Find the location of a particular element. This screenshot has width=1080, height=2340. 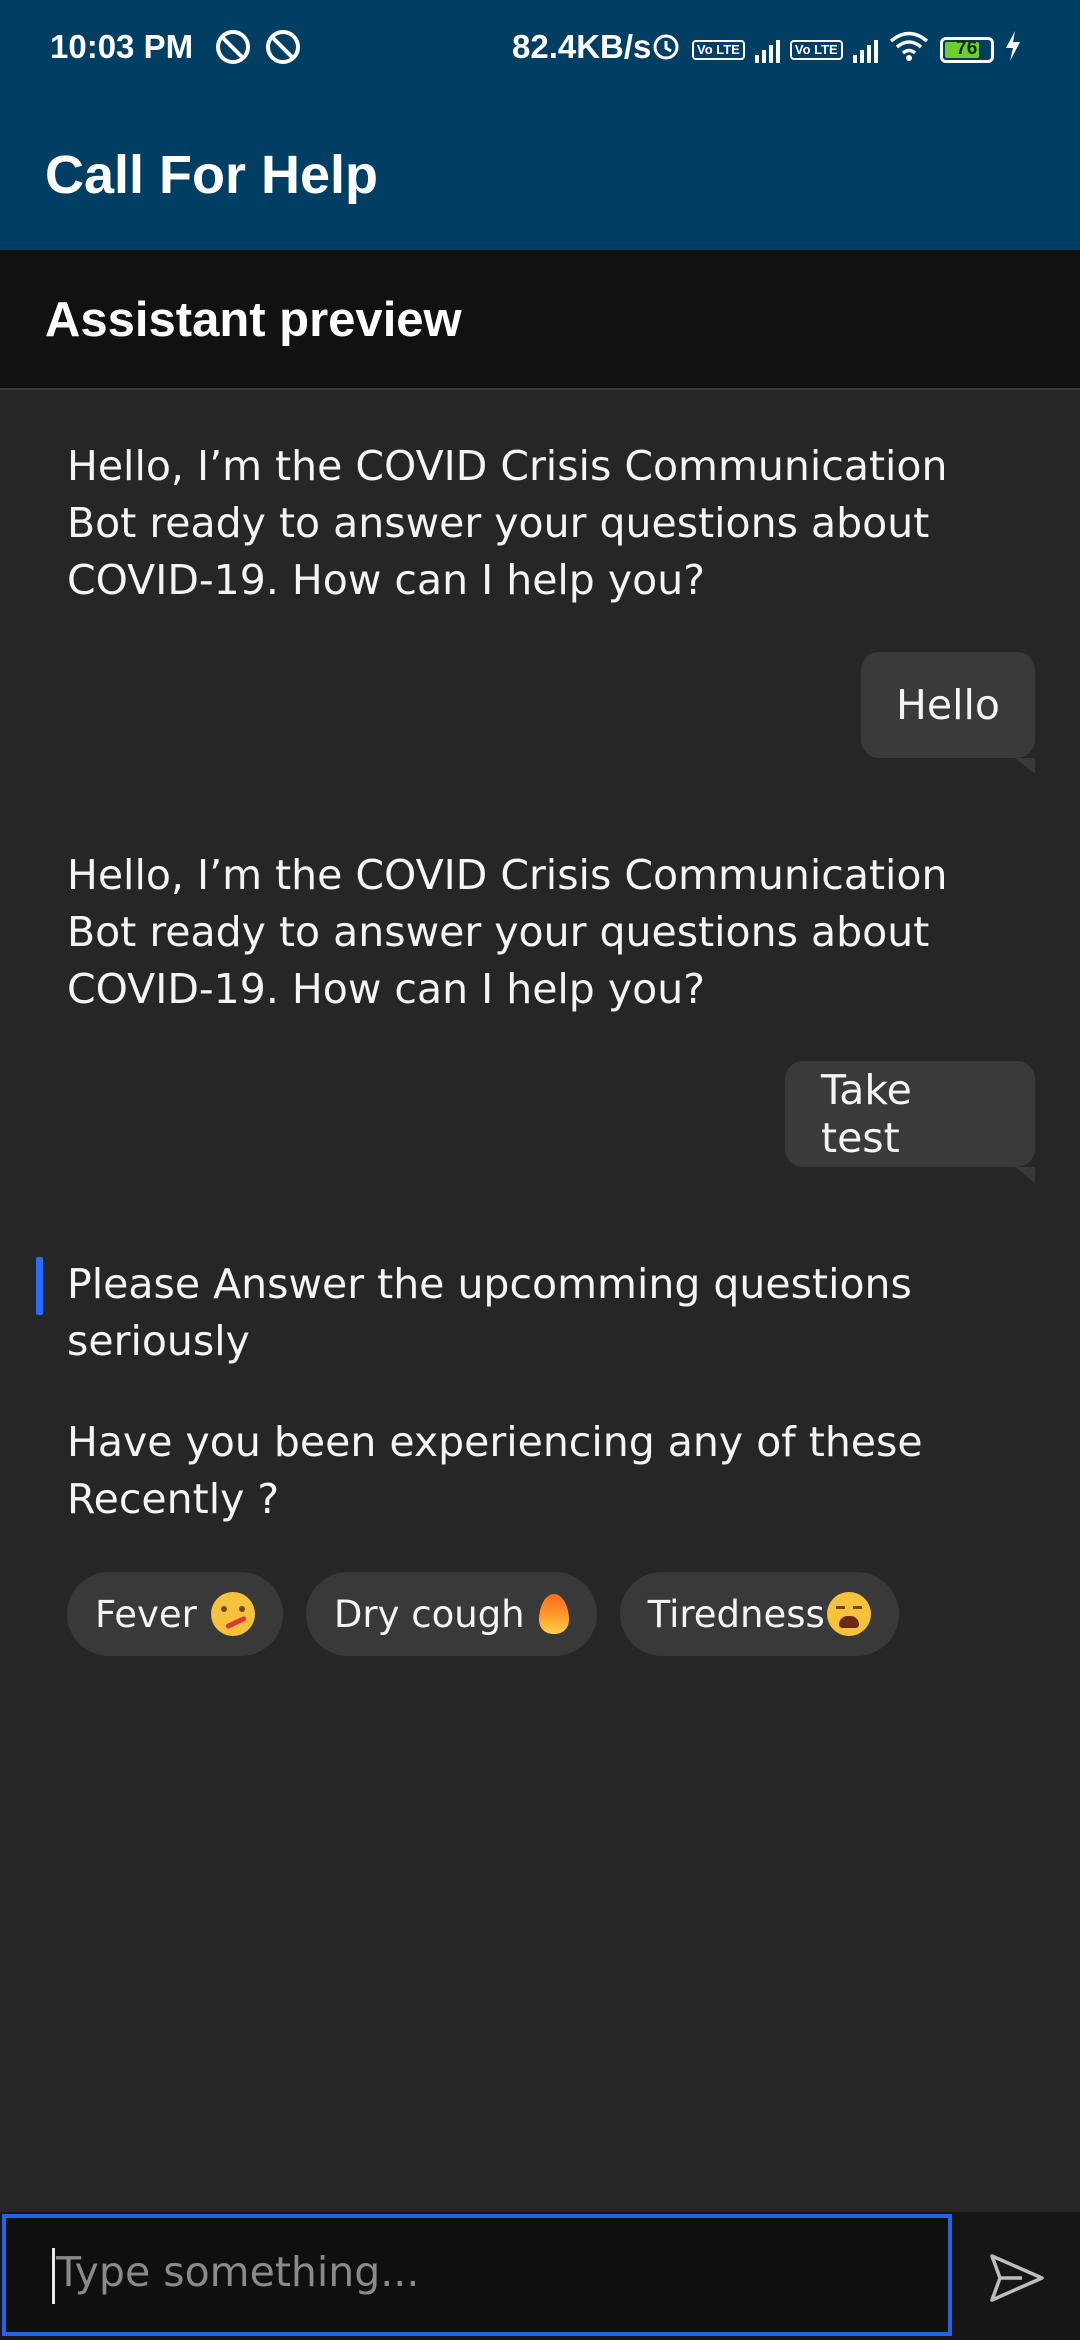

weary-face-icon is located at coordinates (848, 1614).